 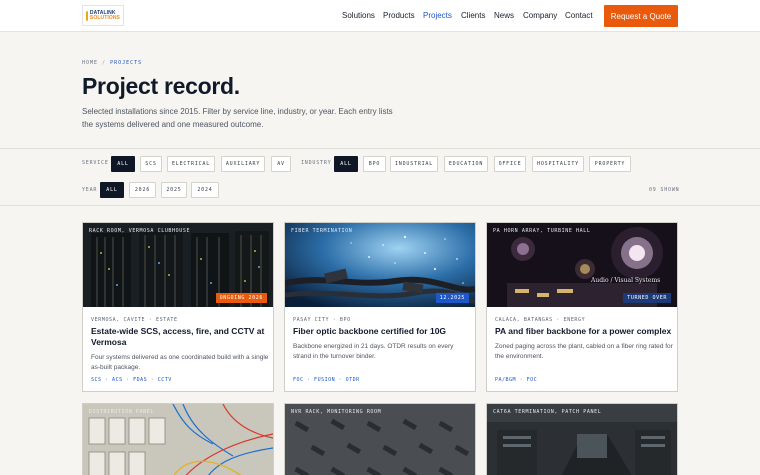 What do you see at coordinates (161, 86) in the screenshot?
I see `page-title: Project record.` at bounding box center [161, 86].